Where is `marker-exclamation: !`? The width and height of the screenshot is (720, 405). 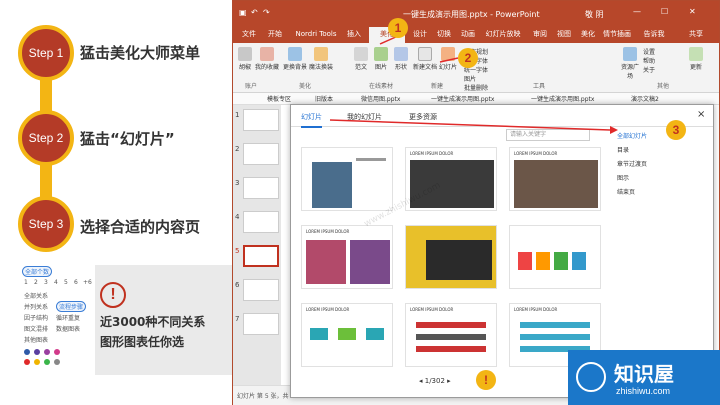 marker-exclamation: ! is located at coordinates (486, 380).